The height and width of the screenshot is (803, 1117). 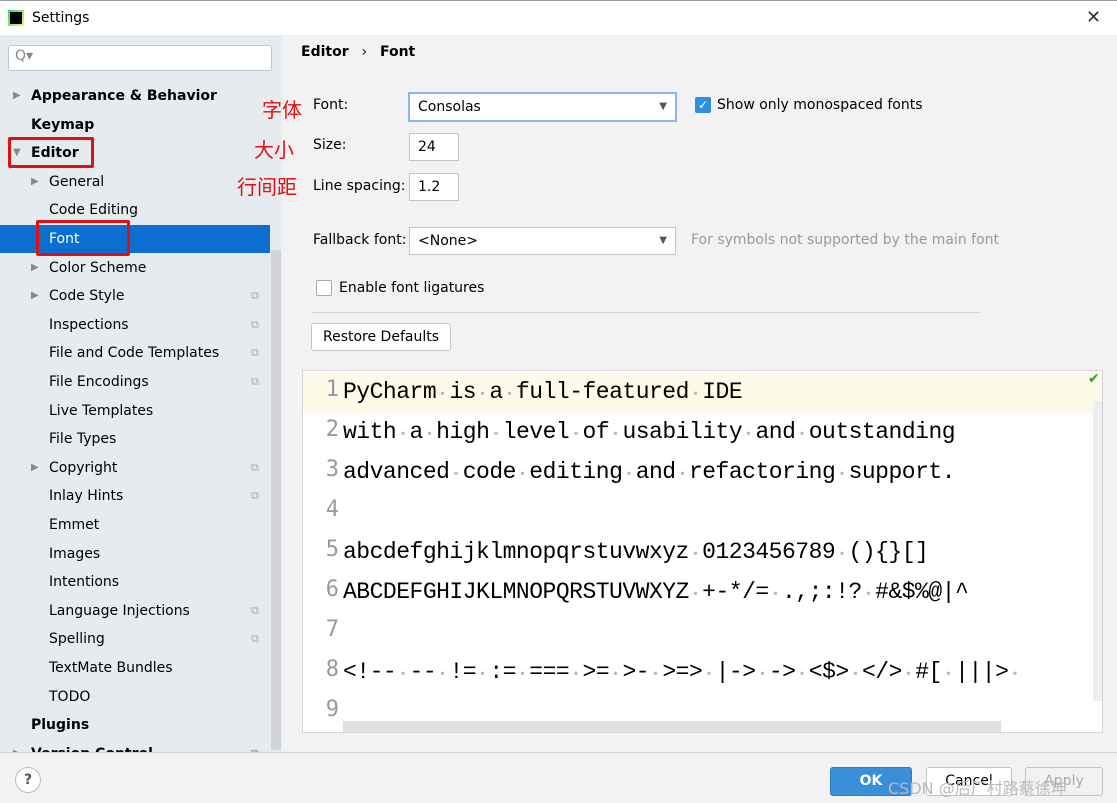 I want to click on sidebar-item: Images, so click(x=135, y=554).